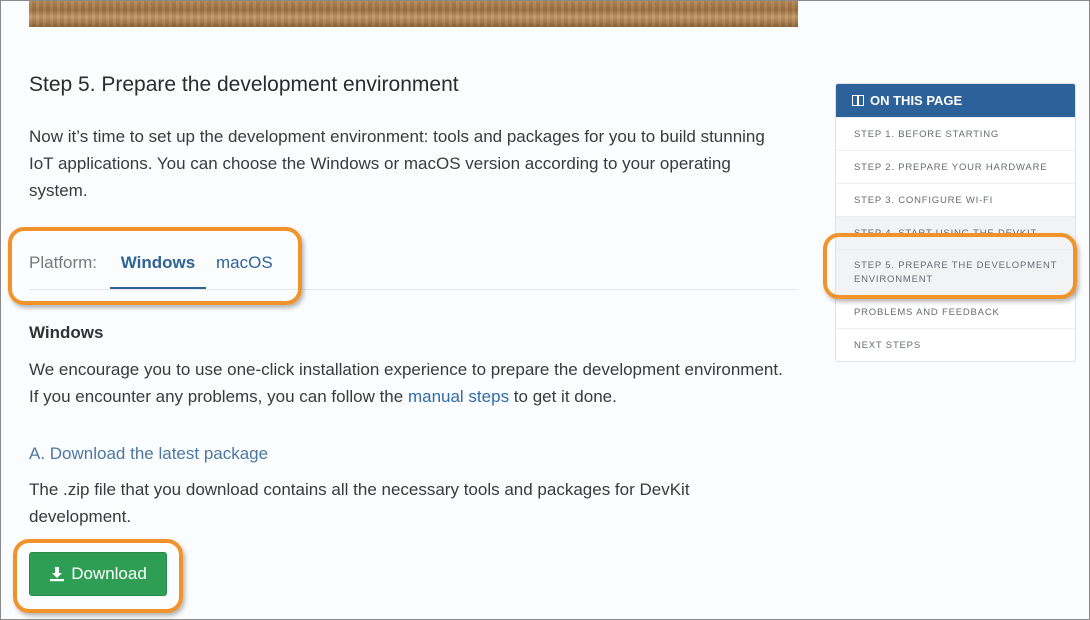  I want to click on toc-item-step-1: STEP 1. BEFORE STARTING, so click(955, 133).